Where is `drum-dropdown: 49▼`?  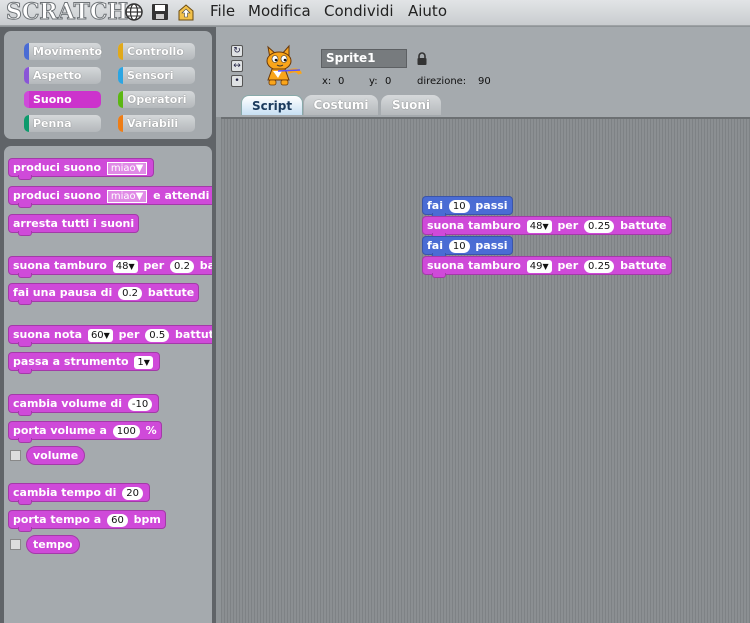
drum-dropdown: 49▼ is located at coordinates (539, 266).